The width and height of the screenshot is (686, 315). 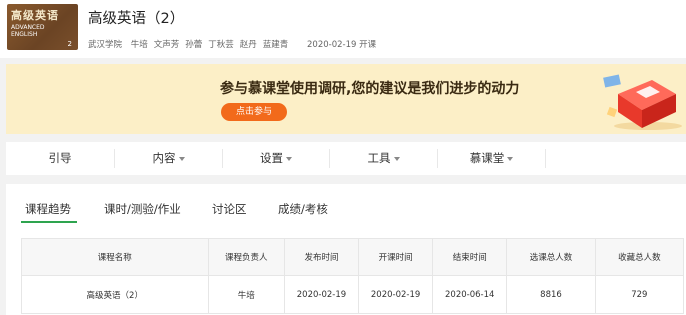 I want to click on cover-subtitle-line2: ENGLISH, so click(x=24, y=34).